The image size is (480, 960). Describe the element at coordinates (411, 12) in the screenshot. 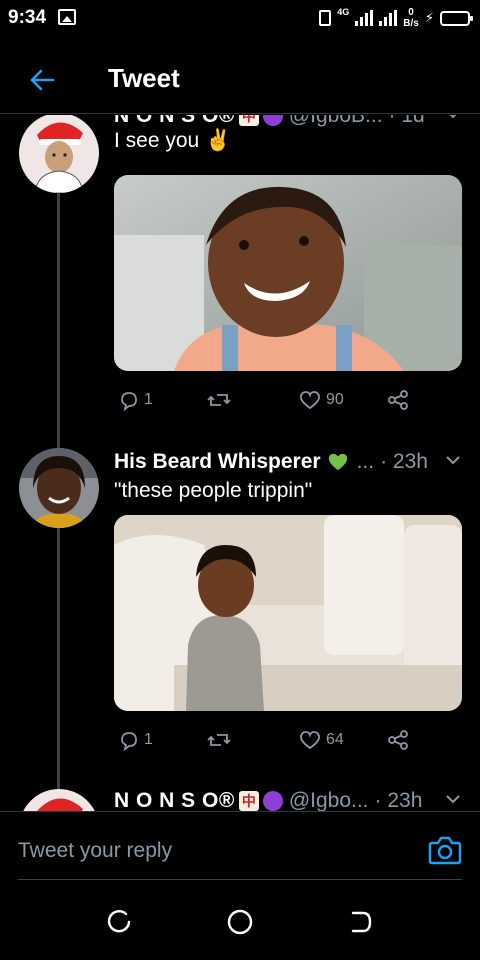

I see `network-speed-value: 0` at that location.